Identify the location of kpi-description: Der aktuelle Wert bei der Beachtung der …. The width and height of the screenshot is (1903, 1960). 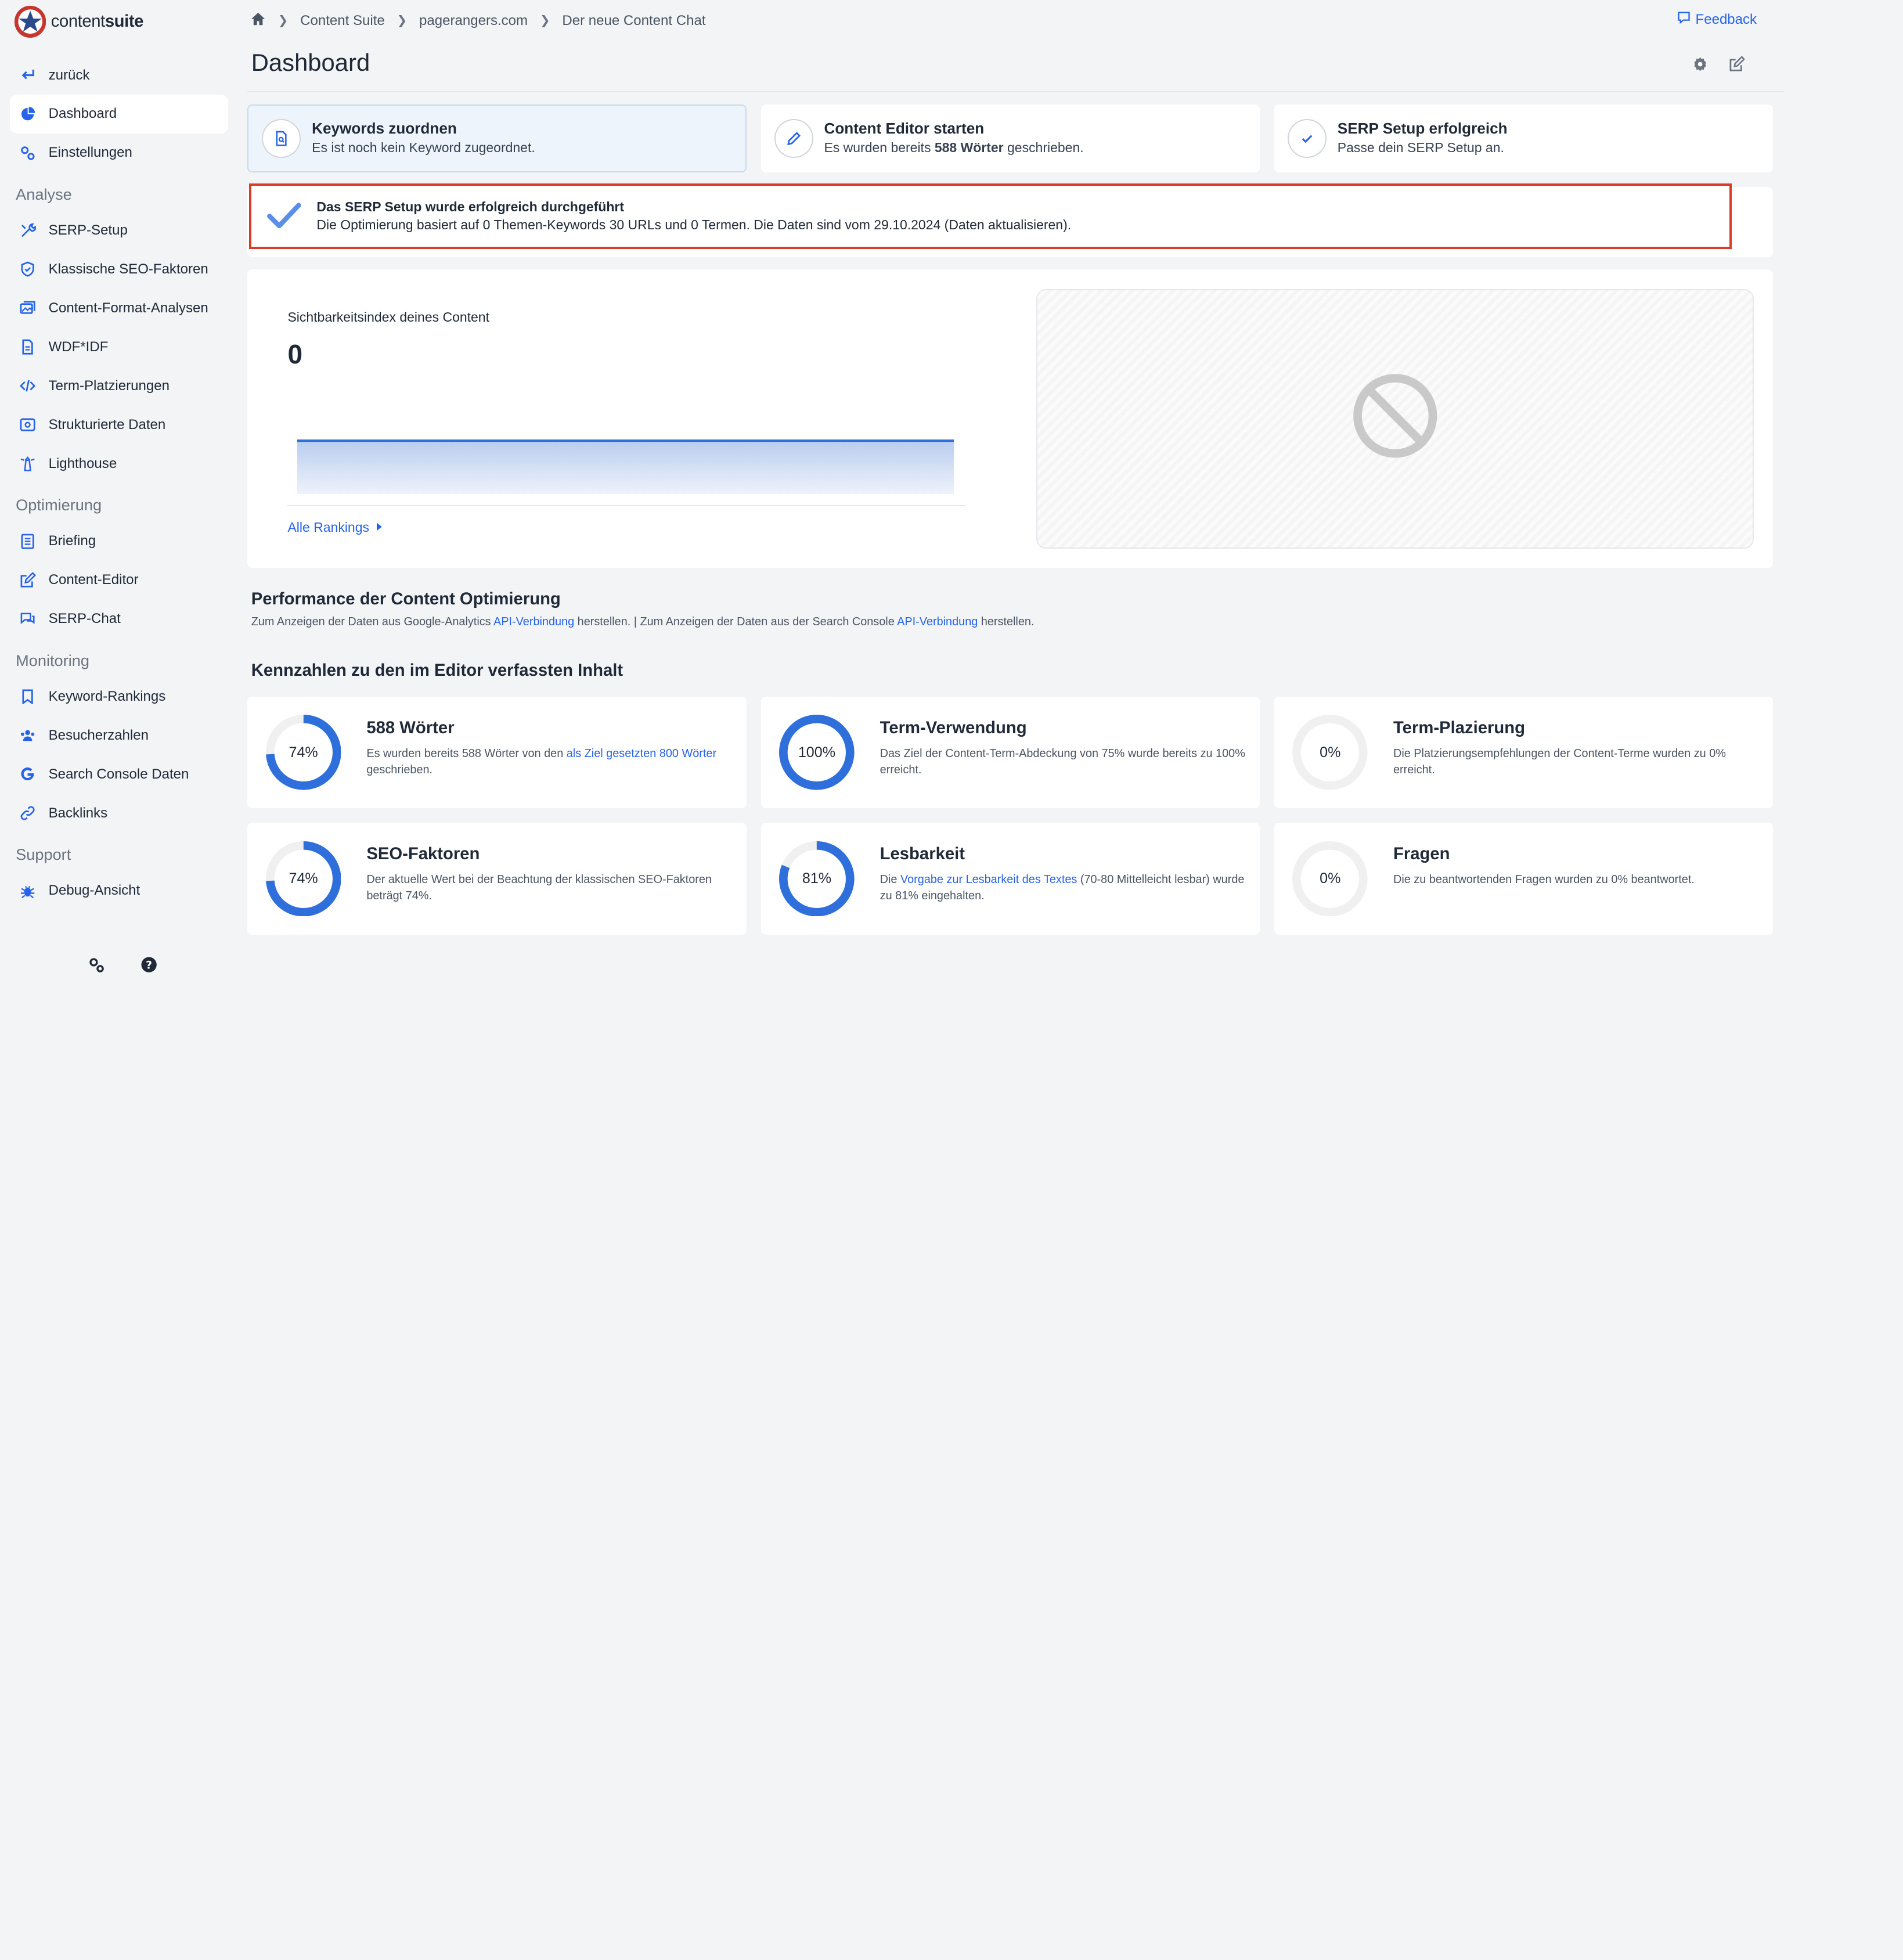
(539, 888).